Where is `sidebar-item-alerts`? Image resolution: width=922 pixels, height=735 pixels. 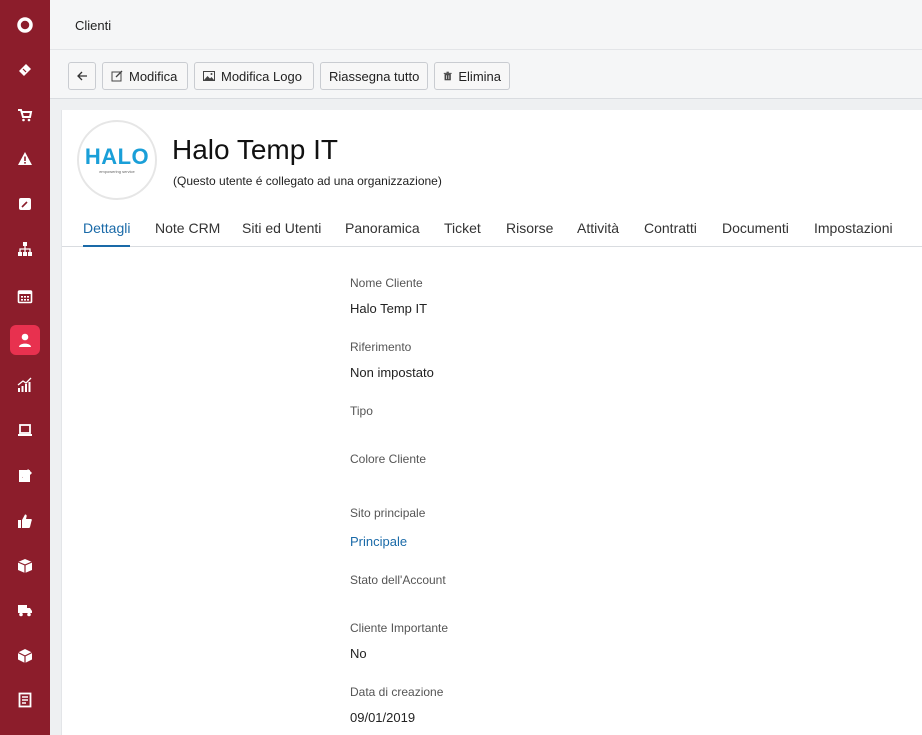 sidebar-item-alerts is located at coordinates (25, 159).